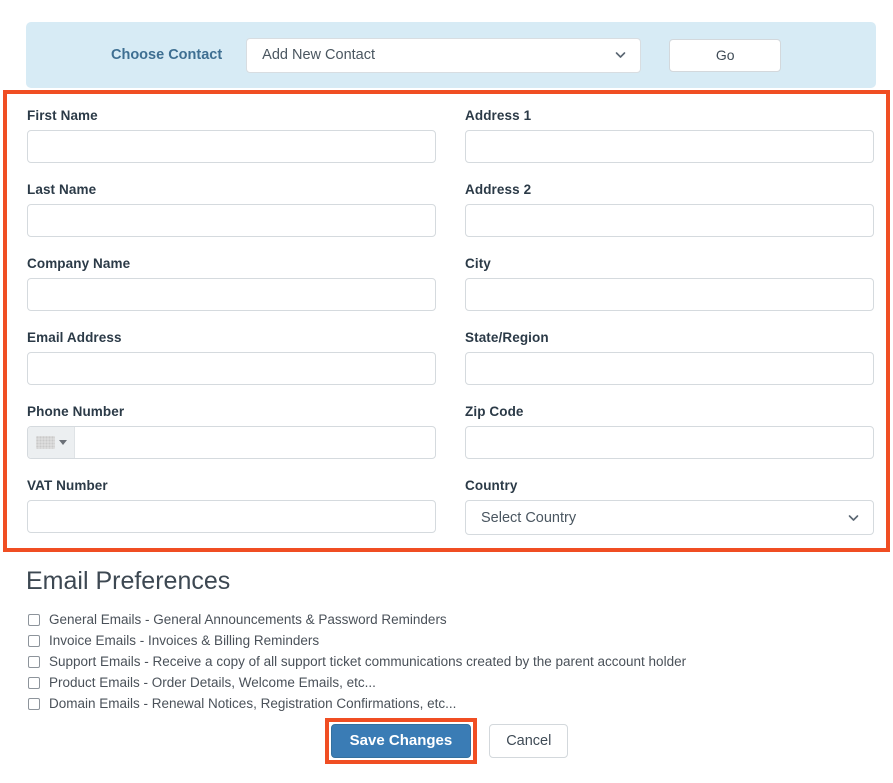  Describe the element at coordinates (491, 485) in the screenshot. I see `label-country: Country` at that location.